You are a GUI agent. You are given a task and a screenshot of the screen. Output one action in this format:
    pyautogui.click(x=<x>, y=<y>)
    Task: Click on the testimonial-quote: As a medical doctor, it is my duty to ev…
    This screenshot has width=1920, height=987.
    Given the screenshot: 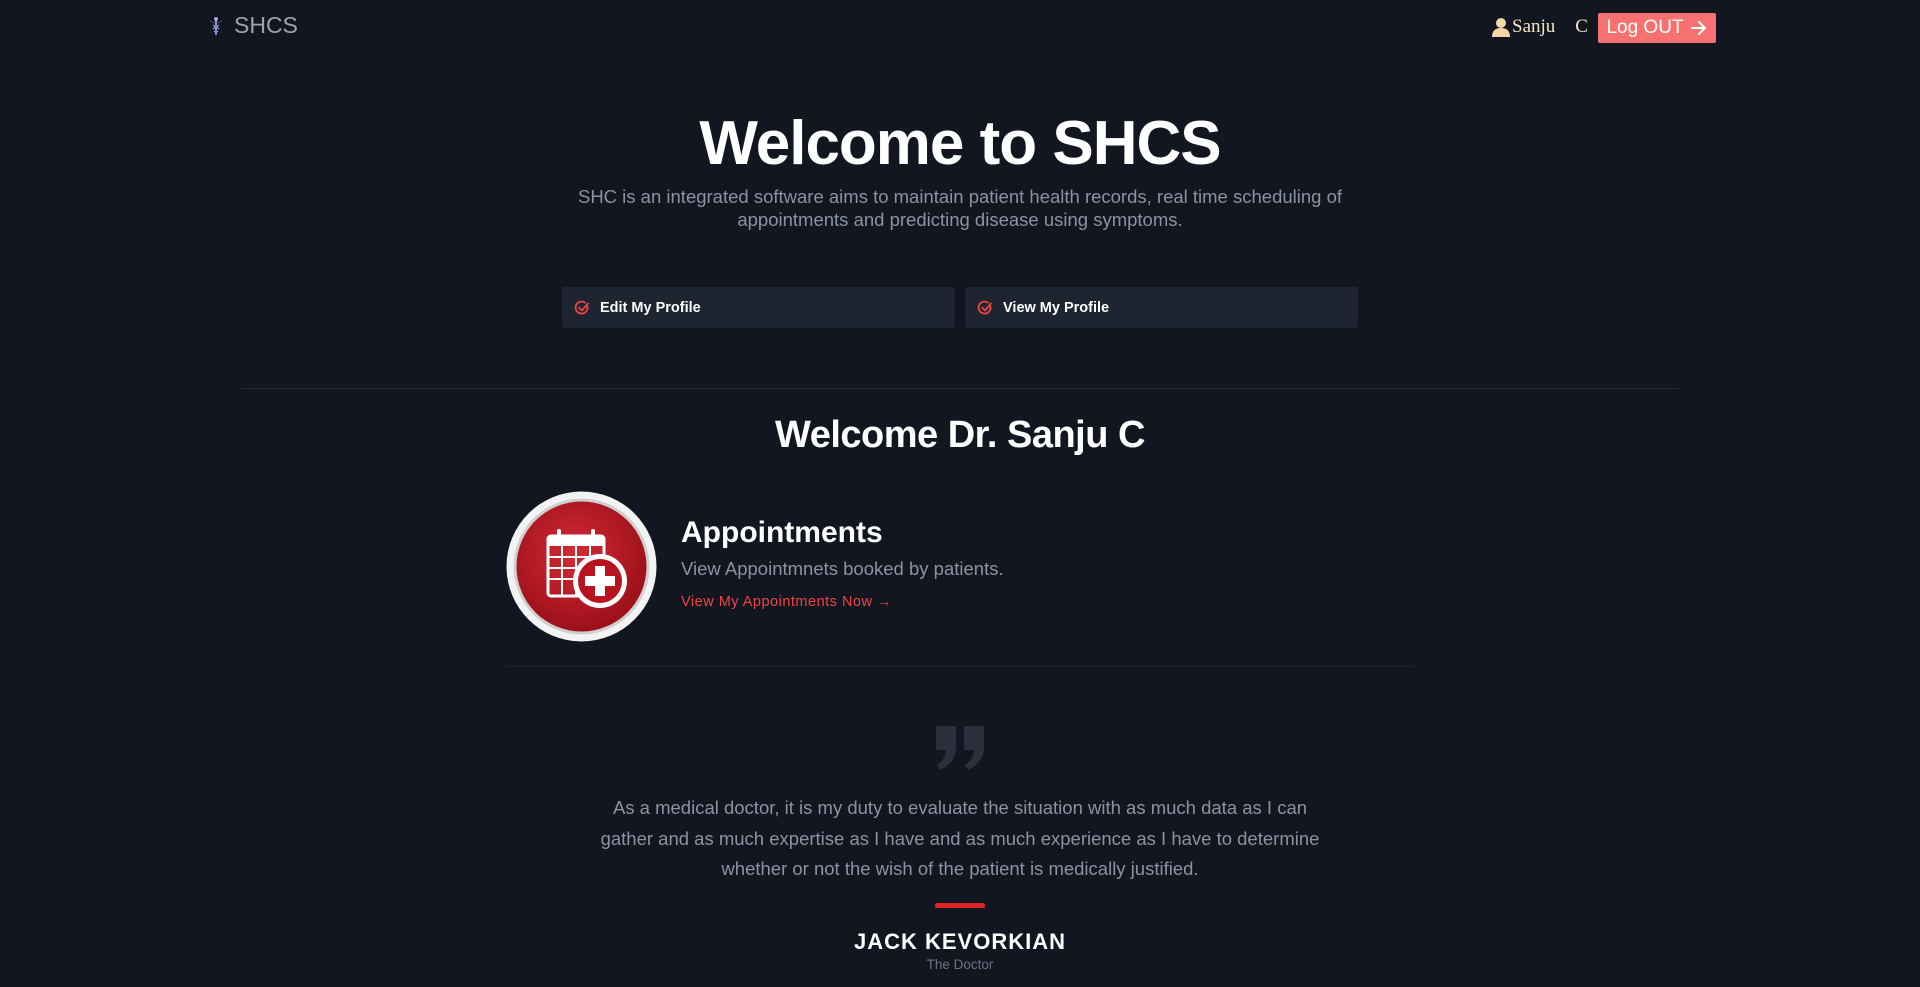 What is the action you would take?
    pyautogui.click(x=960, y=838)
    